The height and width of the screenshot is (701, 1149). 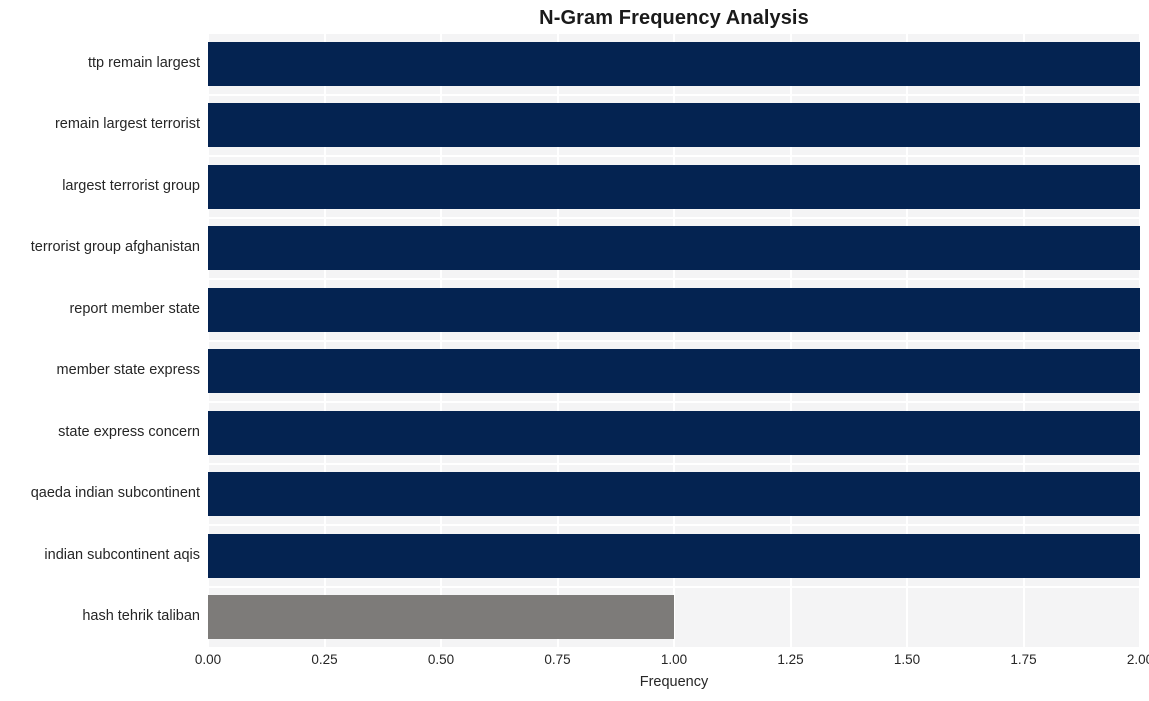 I want to click on x-axis-tick-labels: 0.00 0.25 0.50 0.75 1.00 1.25 1.50 1.75 2.00, so click(x=672, y=663).